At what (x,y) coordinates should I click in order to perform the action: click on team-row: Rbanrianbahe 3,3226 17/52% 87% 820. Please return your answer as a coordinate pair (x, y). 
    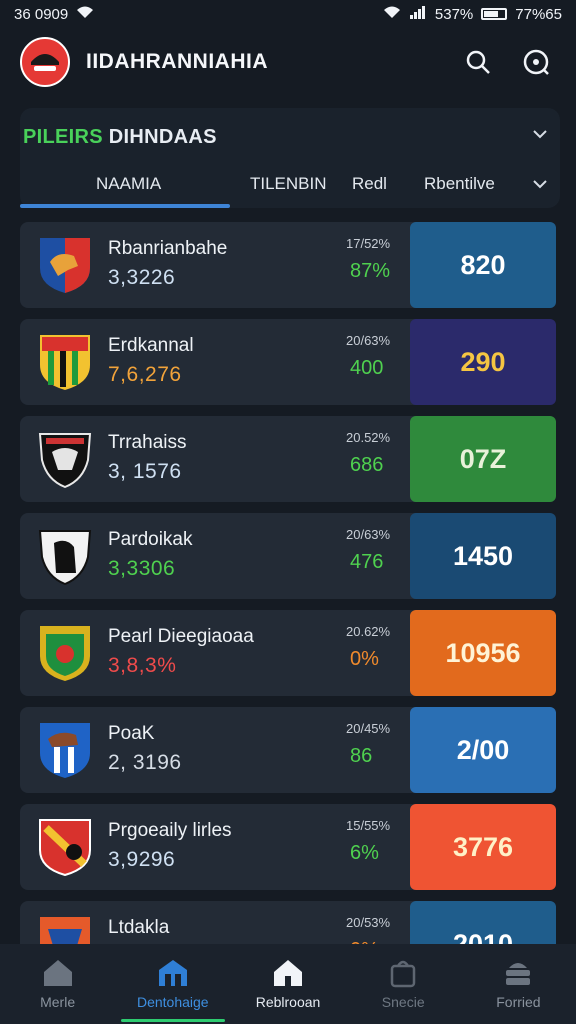
    Looking at the image, I should click on (288, 265).